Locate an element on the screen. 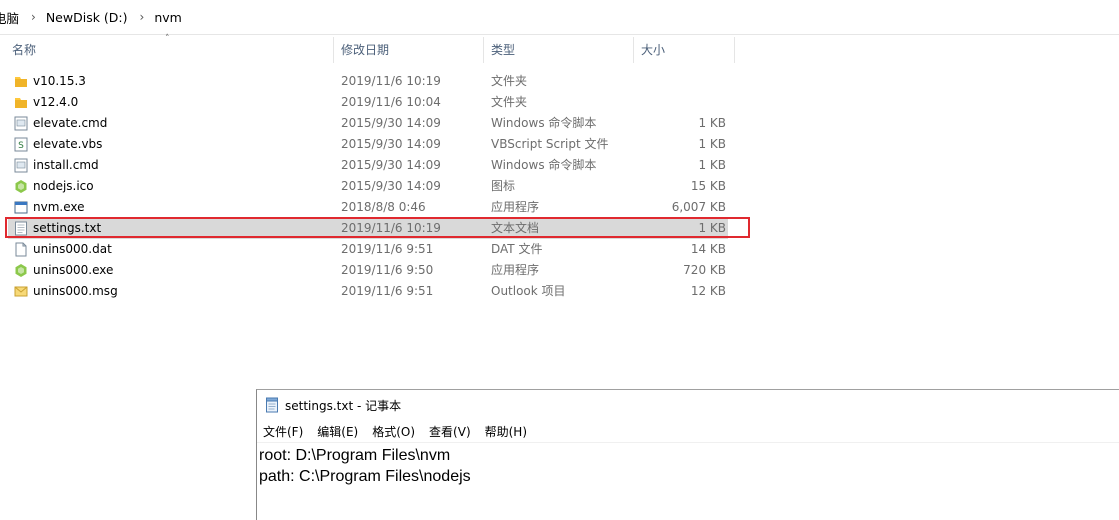 The width and height of the screenshot is (1119, 520). file-size: 14 KB is located at coordinates (708, 249).